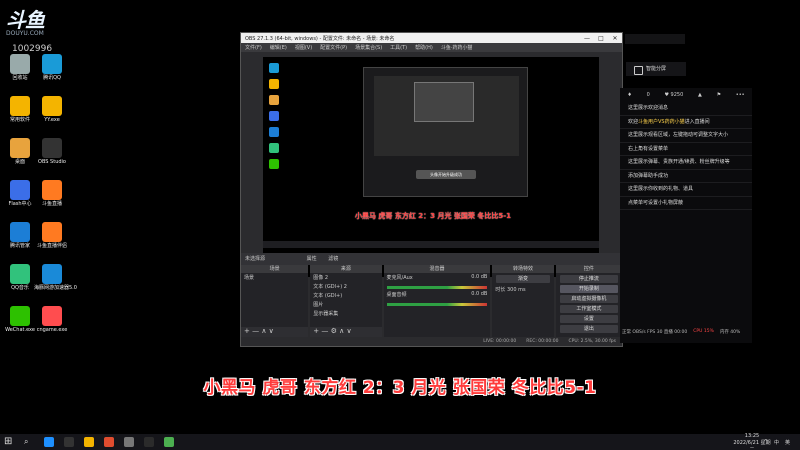  Describe the element at coordinates (673, 95) in the screenshot. I see `chat-toolbar-item: ♥ 9250` at that location.